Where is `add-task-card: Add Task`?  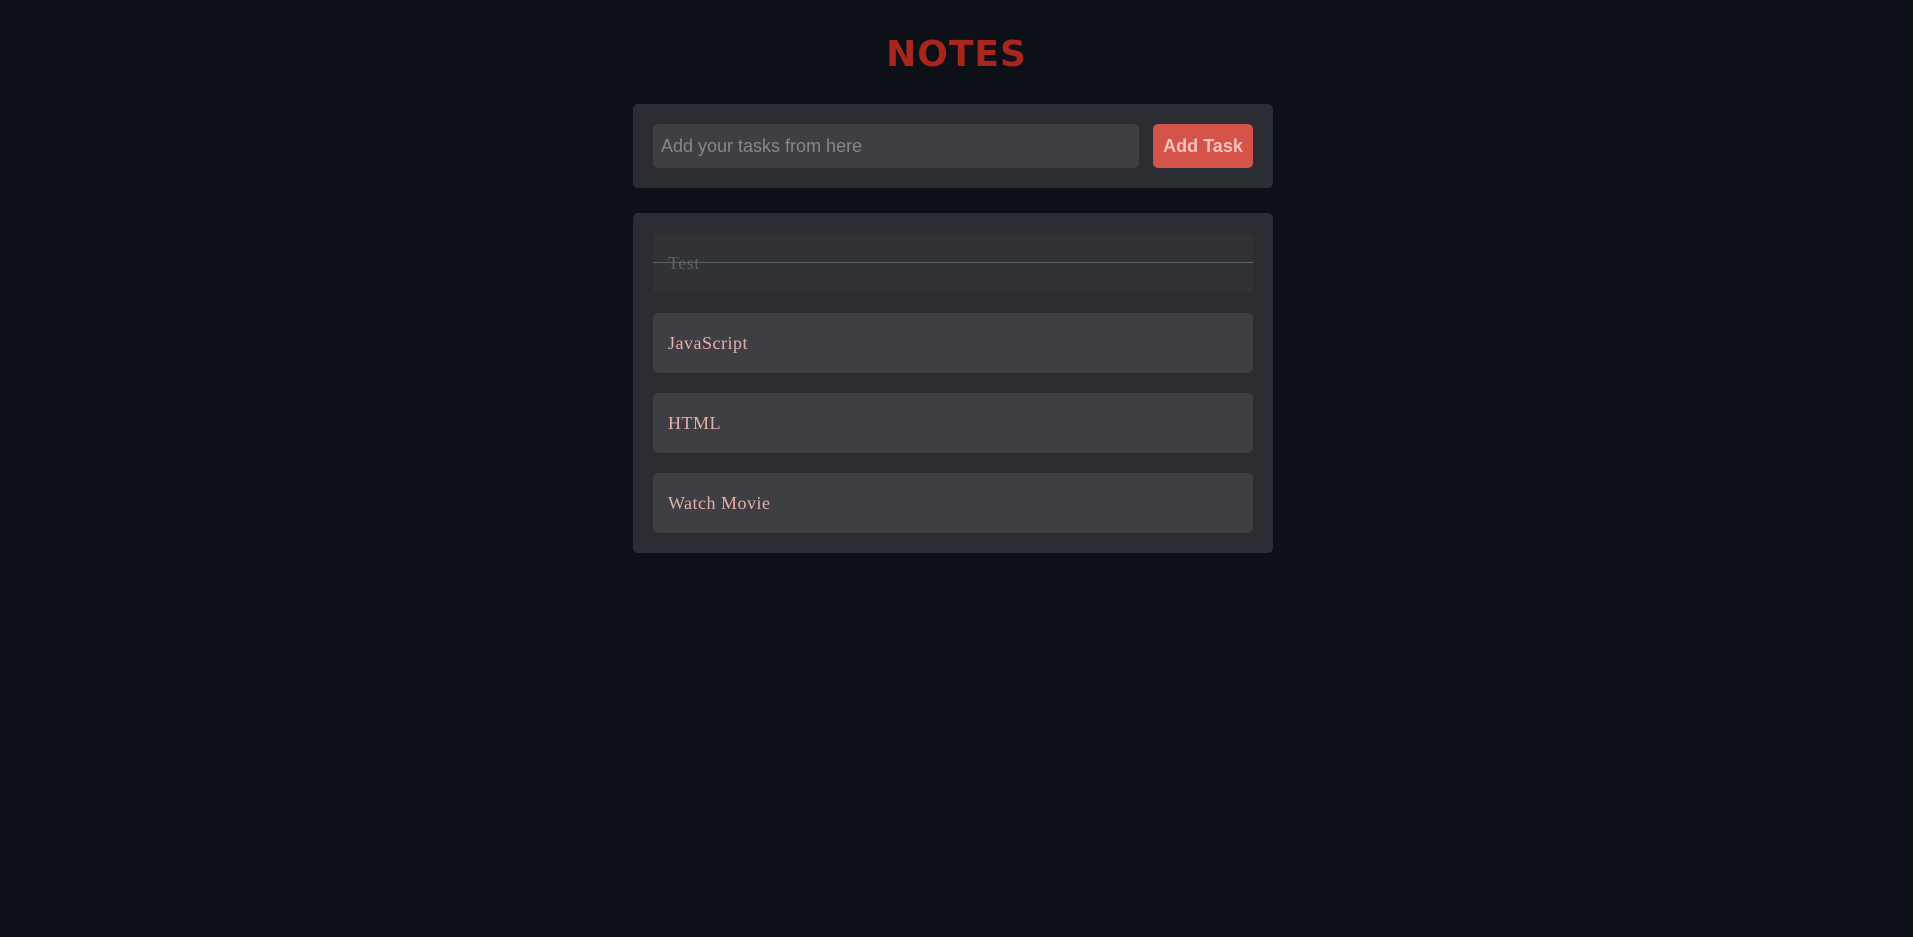 add-task-card: Add Task is located at coordinates (953, 146).